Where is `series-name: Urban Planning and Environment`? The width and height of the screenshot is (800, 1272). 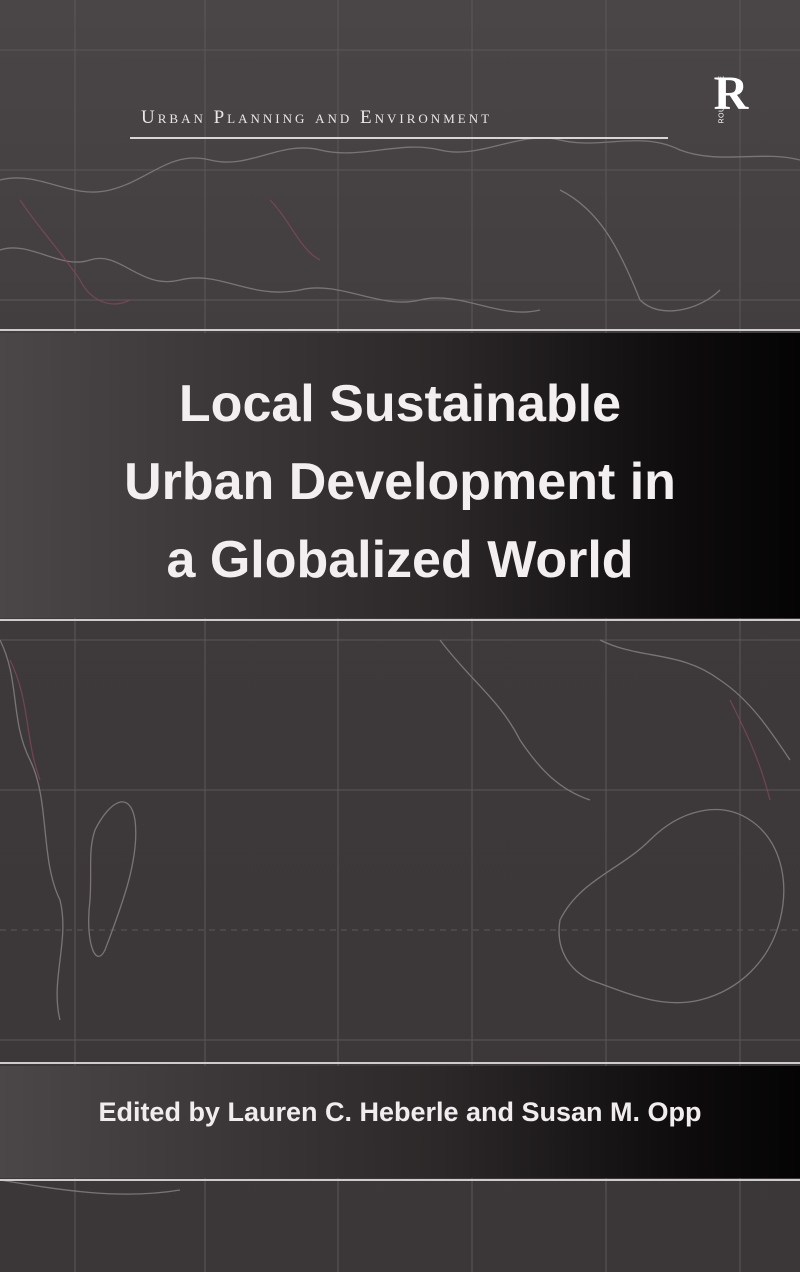
series-name: Urban Planning and Environment is located at coordinates (317, 117).